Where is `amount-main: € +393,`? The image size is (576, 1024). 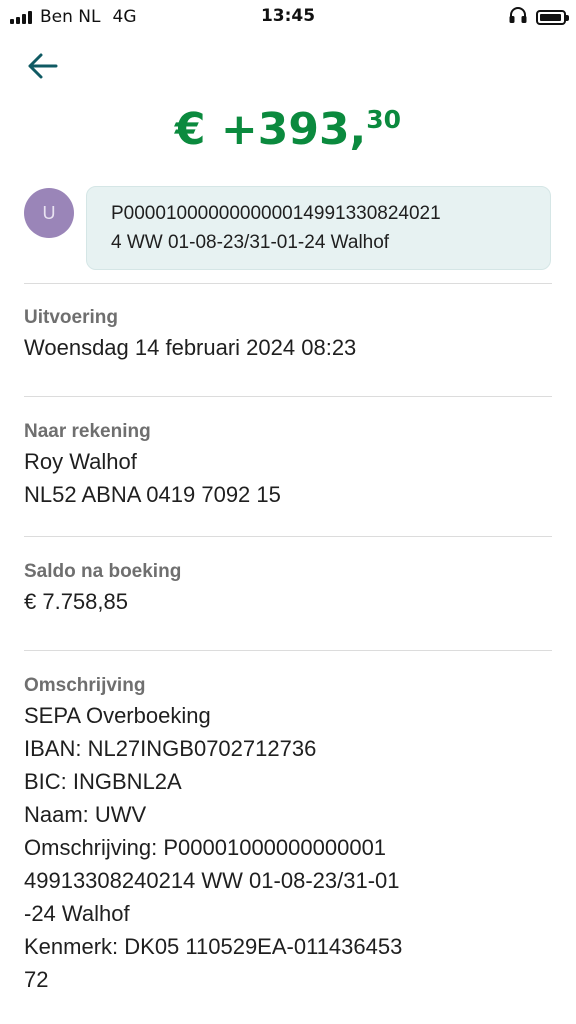
amount-main: € +393, is located at coordinates (270, 129).